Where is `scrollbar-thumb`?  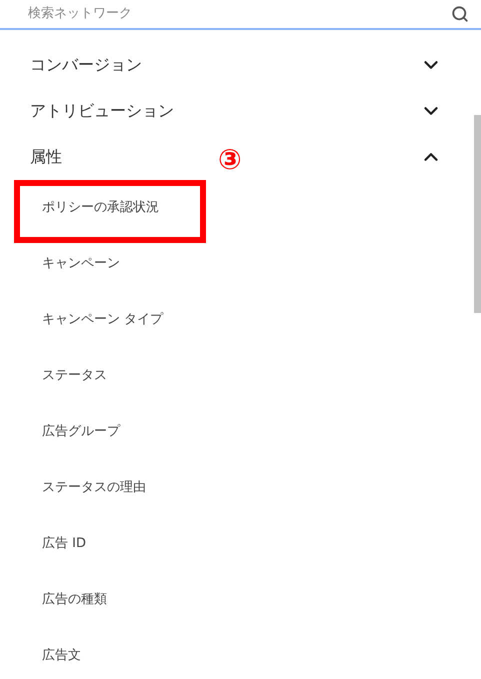 scrollbar-thumb is located at coordinates (477, 214).